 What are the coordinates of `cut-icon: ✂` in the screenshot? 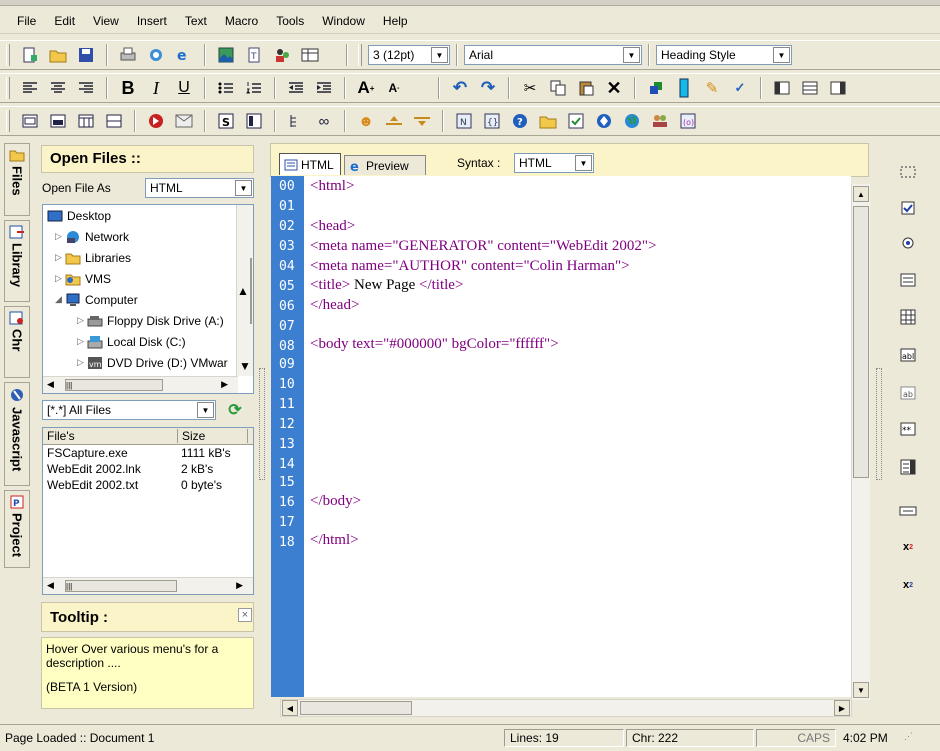 It's located at (530, 88).